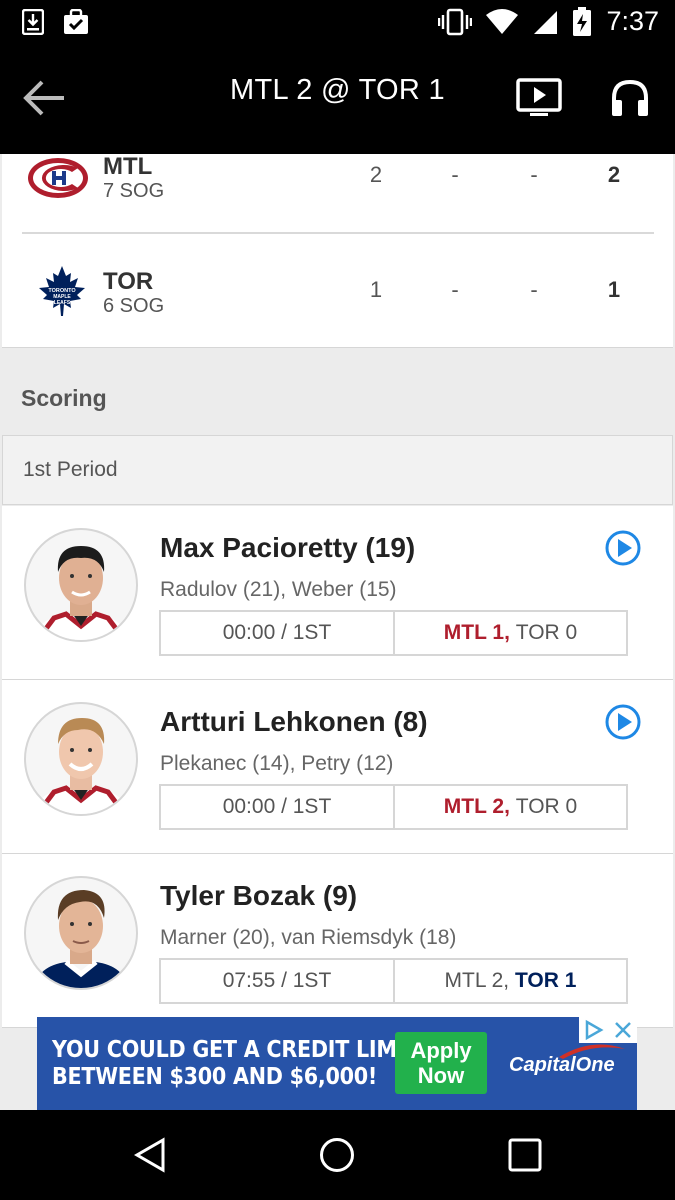  I want to click on team-abbr: MTL, so click(128, 166).